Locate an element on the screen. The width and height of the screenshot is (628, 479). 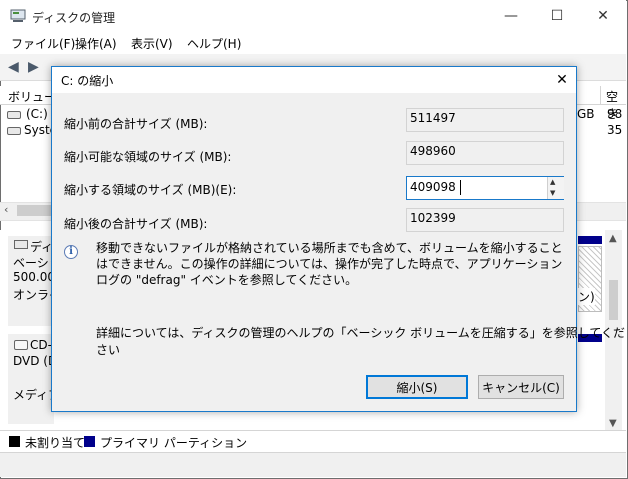
scroll-left-icon: ‹ is located at coordinates (6, 209).